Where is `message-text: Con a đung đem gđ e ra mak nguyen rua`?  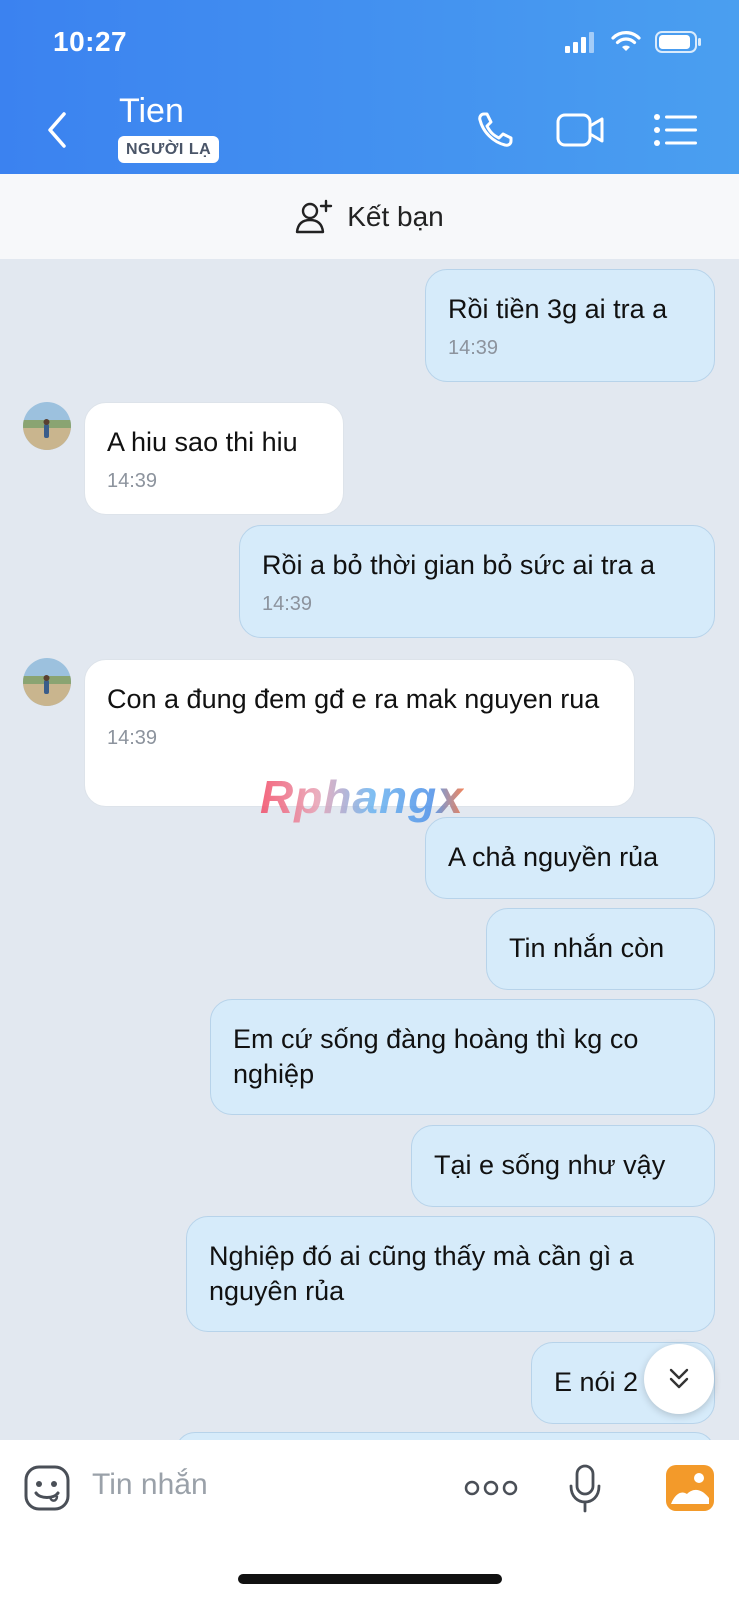 message-text: Con a đung đem gđ e ra mak nguyen rua is located at coordinates (353, 699).